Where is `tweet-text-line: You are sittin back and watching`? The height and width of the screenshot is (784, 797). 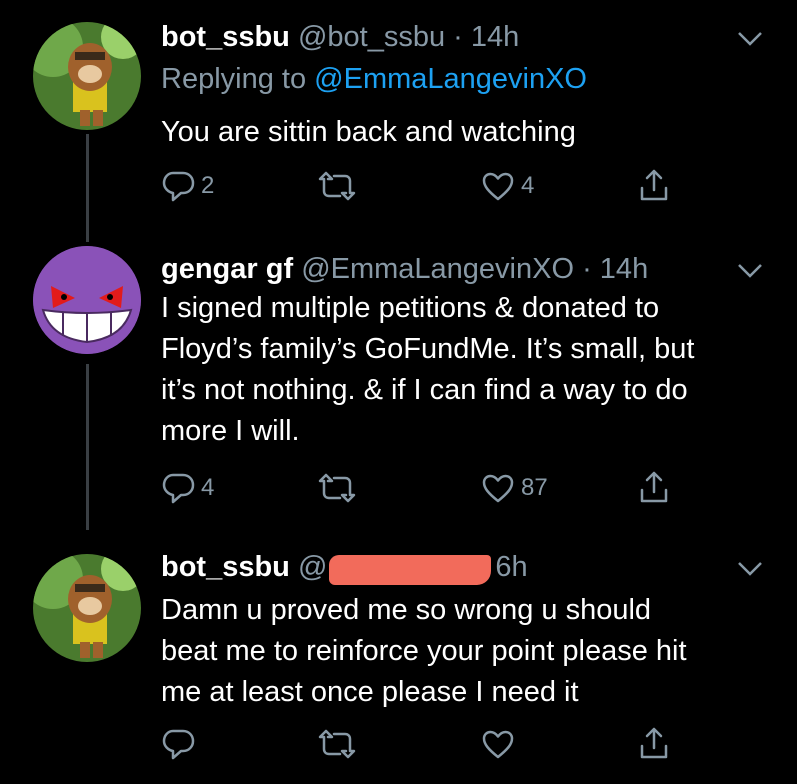 tweet-text-line: You are sittin back and watching is located at coordinates (368, 132).